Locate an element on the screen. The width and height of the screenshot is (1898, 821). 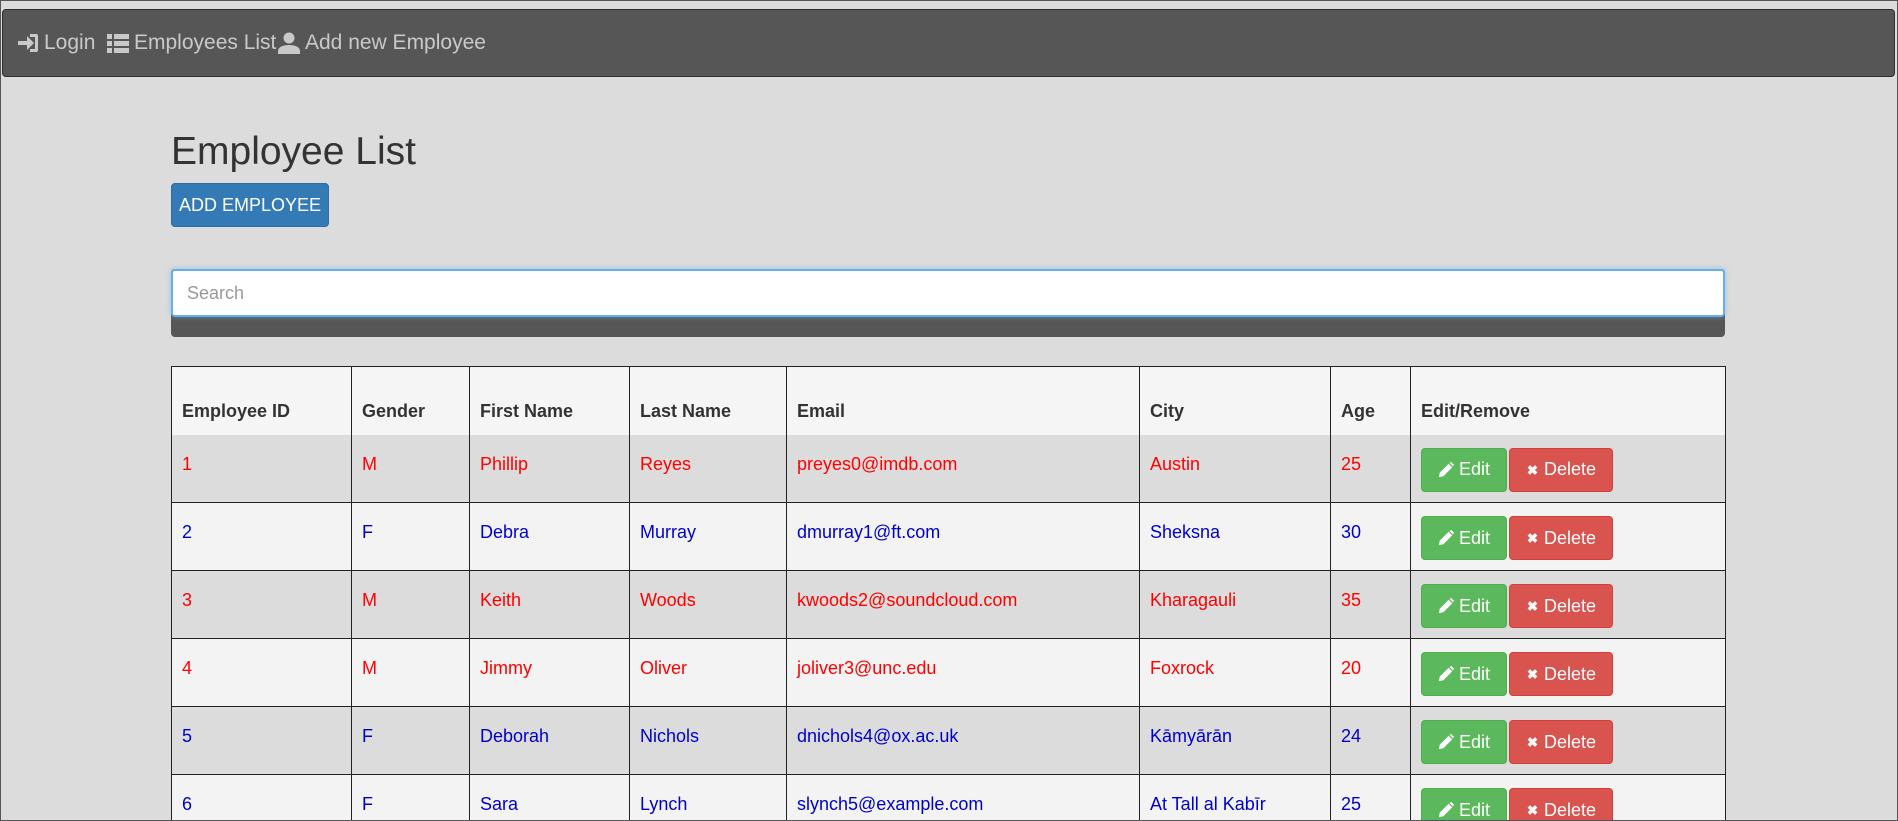
search-panel is located at coordinates (948, 303).